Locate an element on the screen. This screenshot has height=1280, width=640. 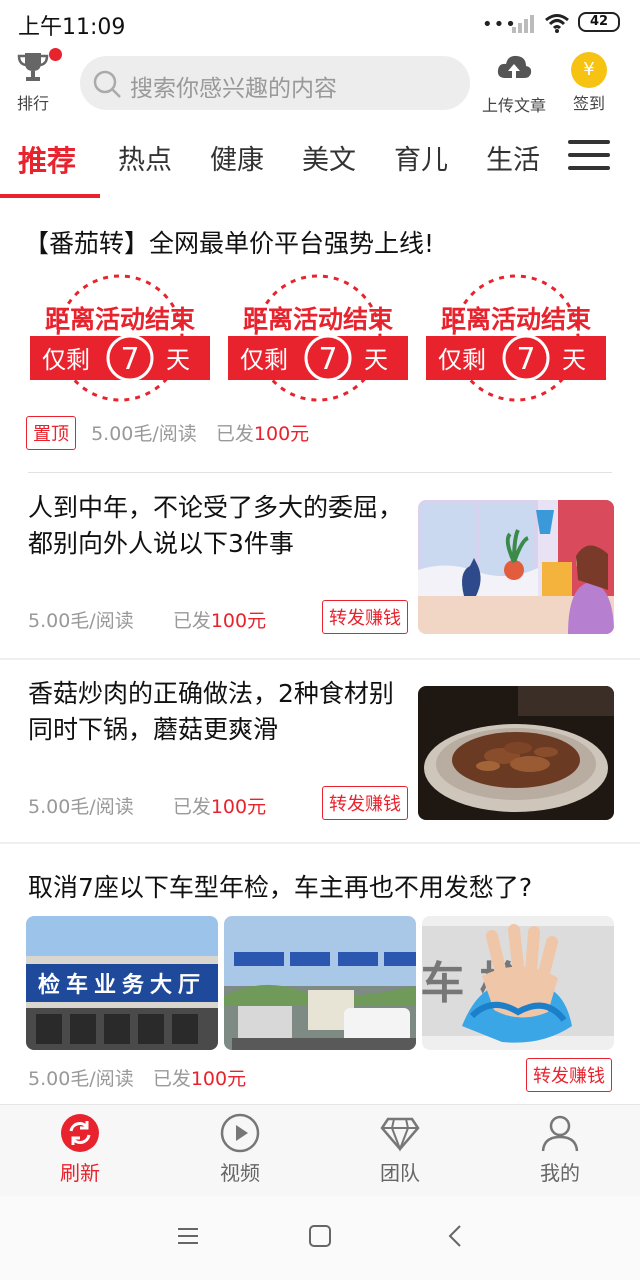
wifi-icon is located at coordinates (557, 23).